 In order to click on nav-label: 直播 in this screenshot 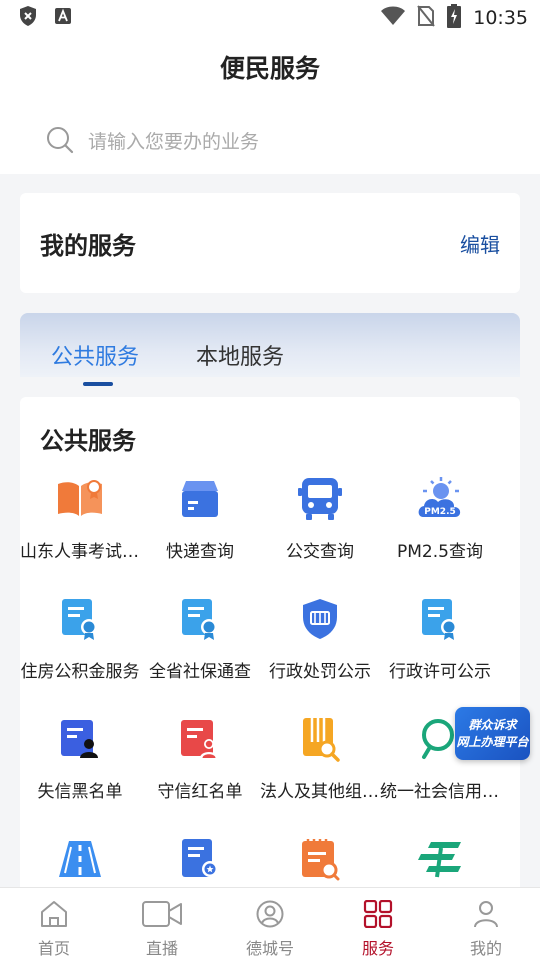, I will do `click(161, 948)`.